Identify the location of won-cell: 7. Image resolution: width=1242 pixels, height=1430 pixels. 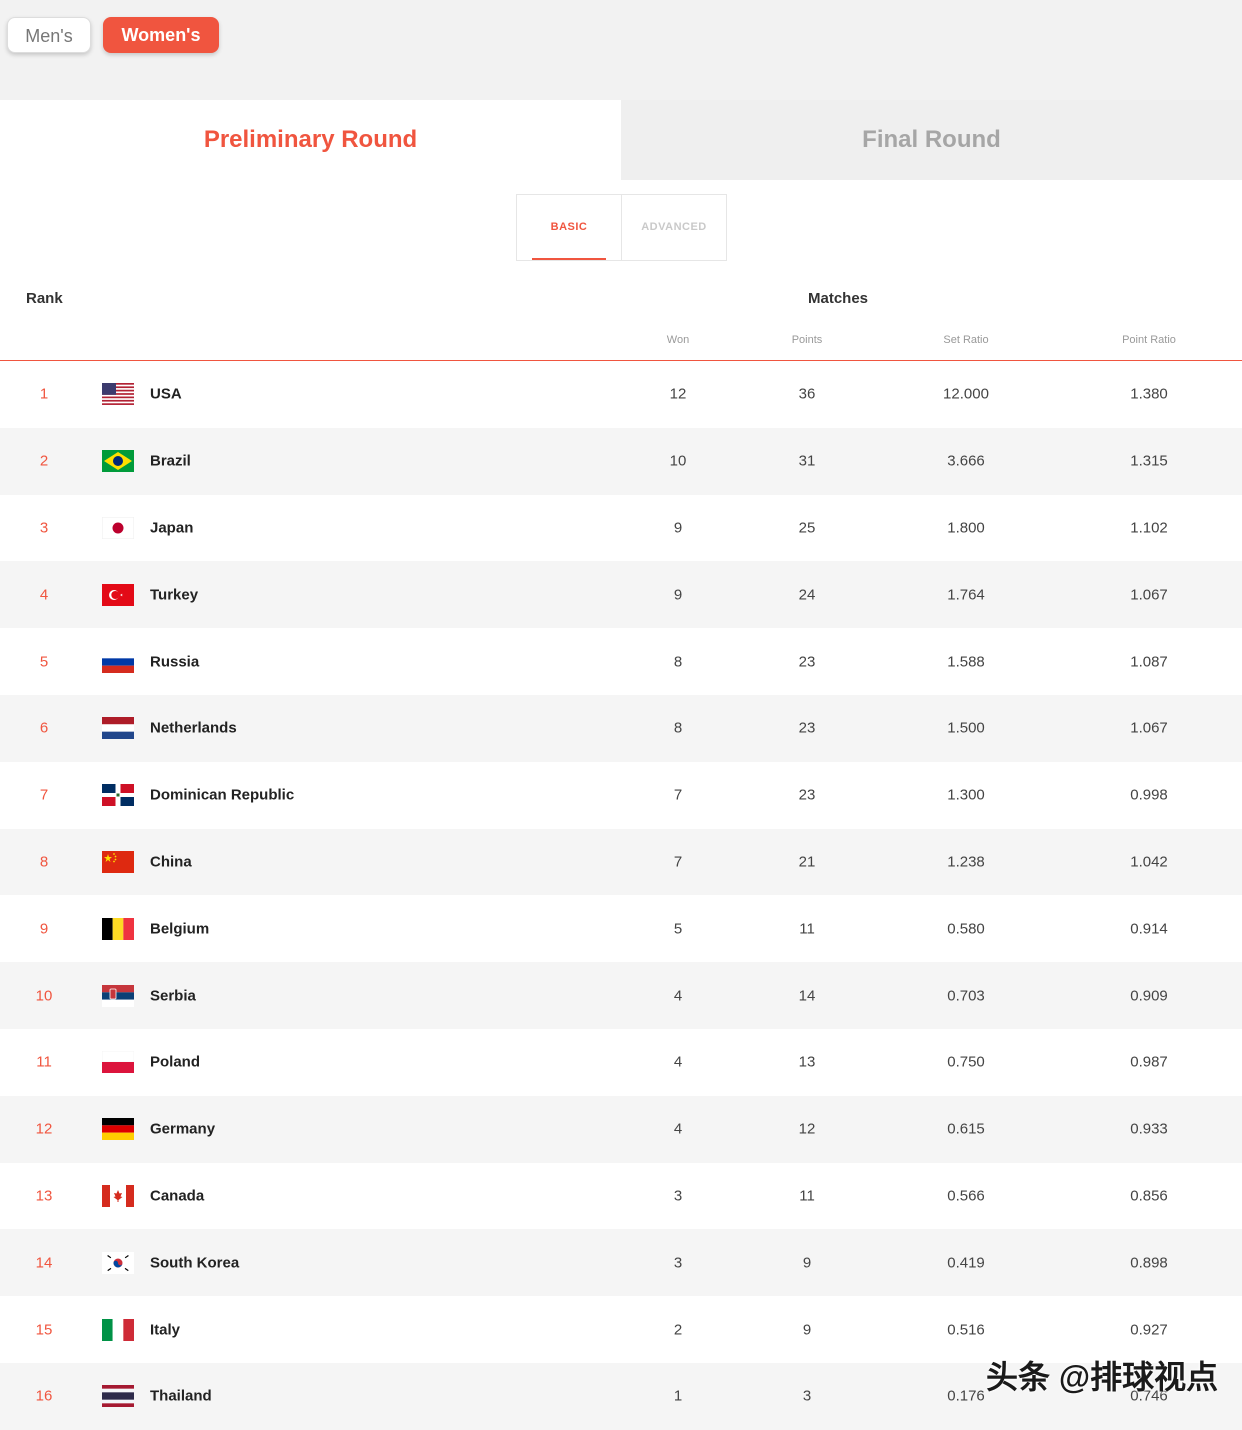
(678, 862).